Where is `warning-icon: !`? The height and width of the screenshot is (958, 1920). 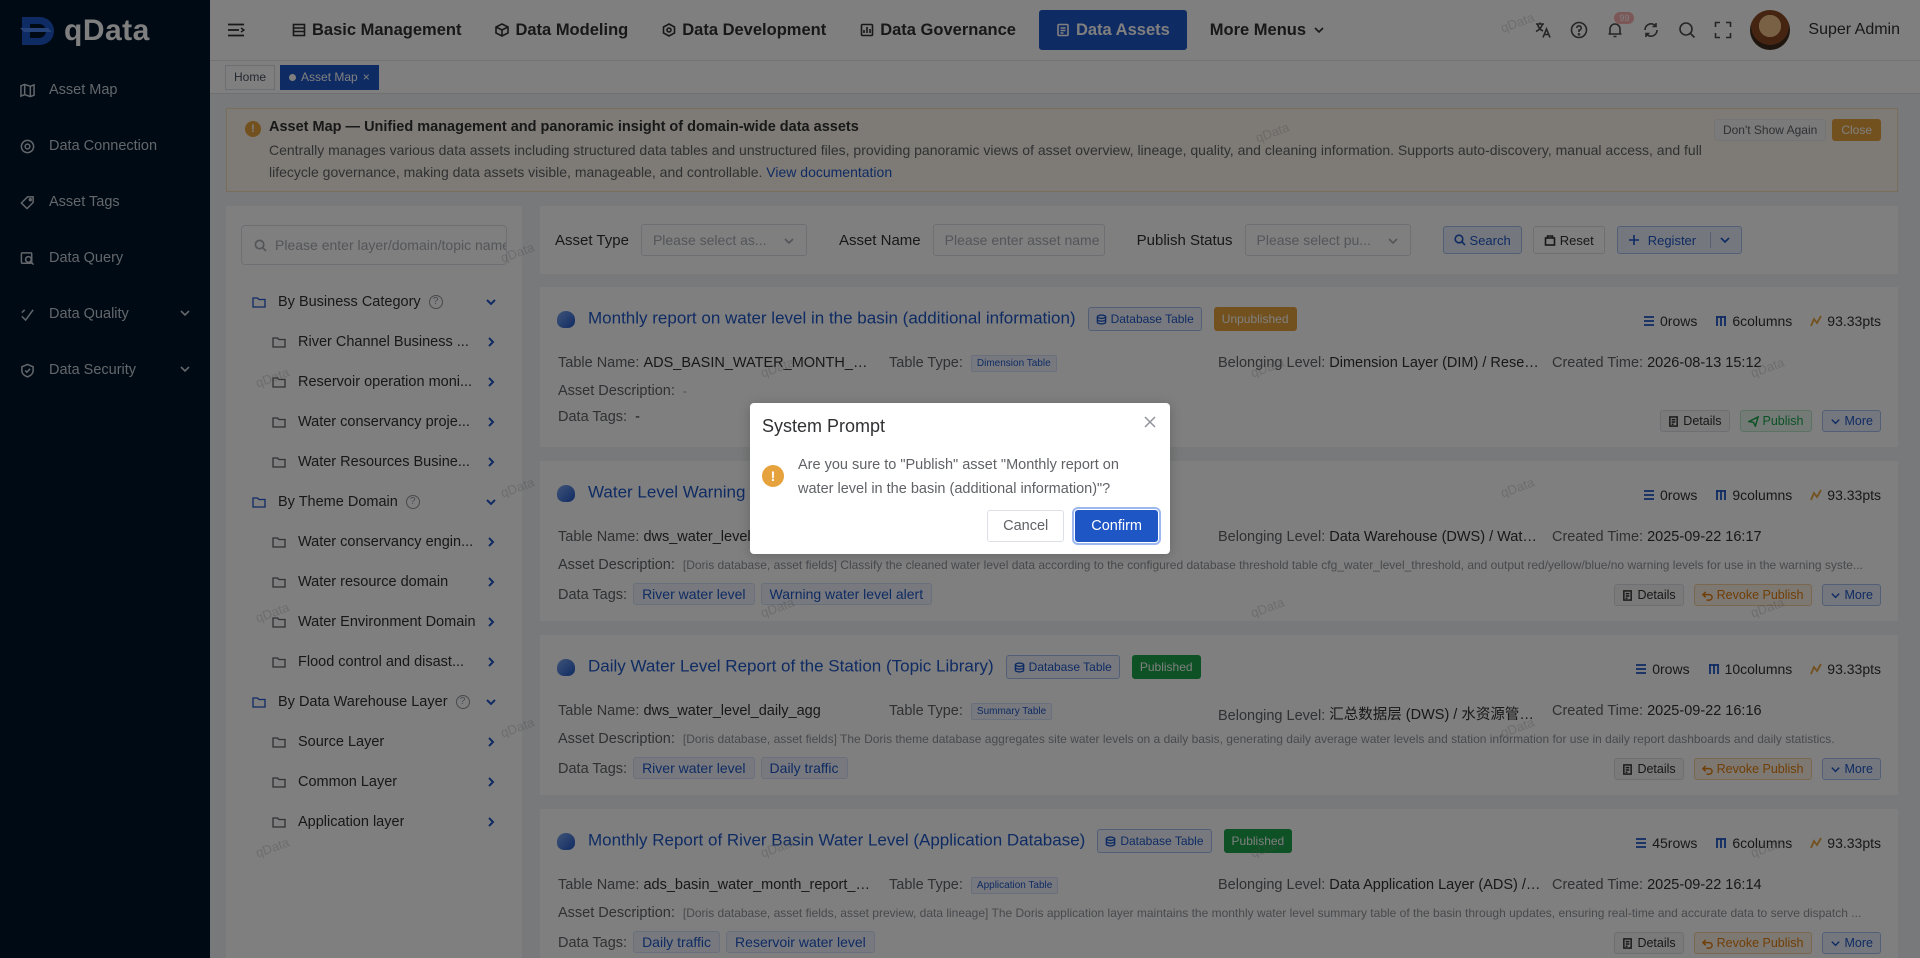 warning-icon: ! is located at coordinates (773, 476).